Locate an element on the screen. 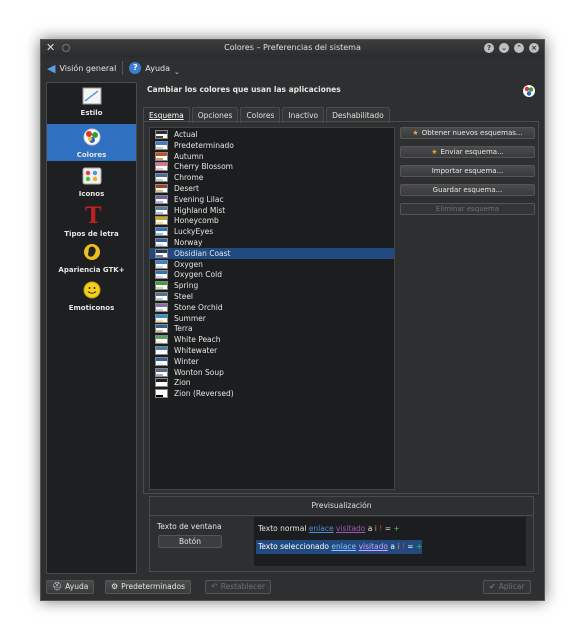 The height and width of the screenshot is (640, 585). sidebar-item-colors: Colores is located at coordinates (91, 142).